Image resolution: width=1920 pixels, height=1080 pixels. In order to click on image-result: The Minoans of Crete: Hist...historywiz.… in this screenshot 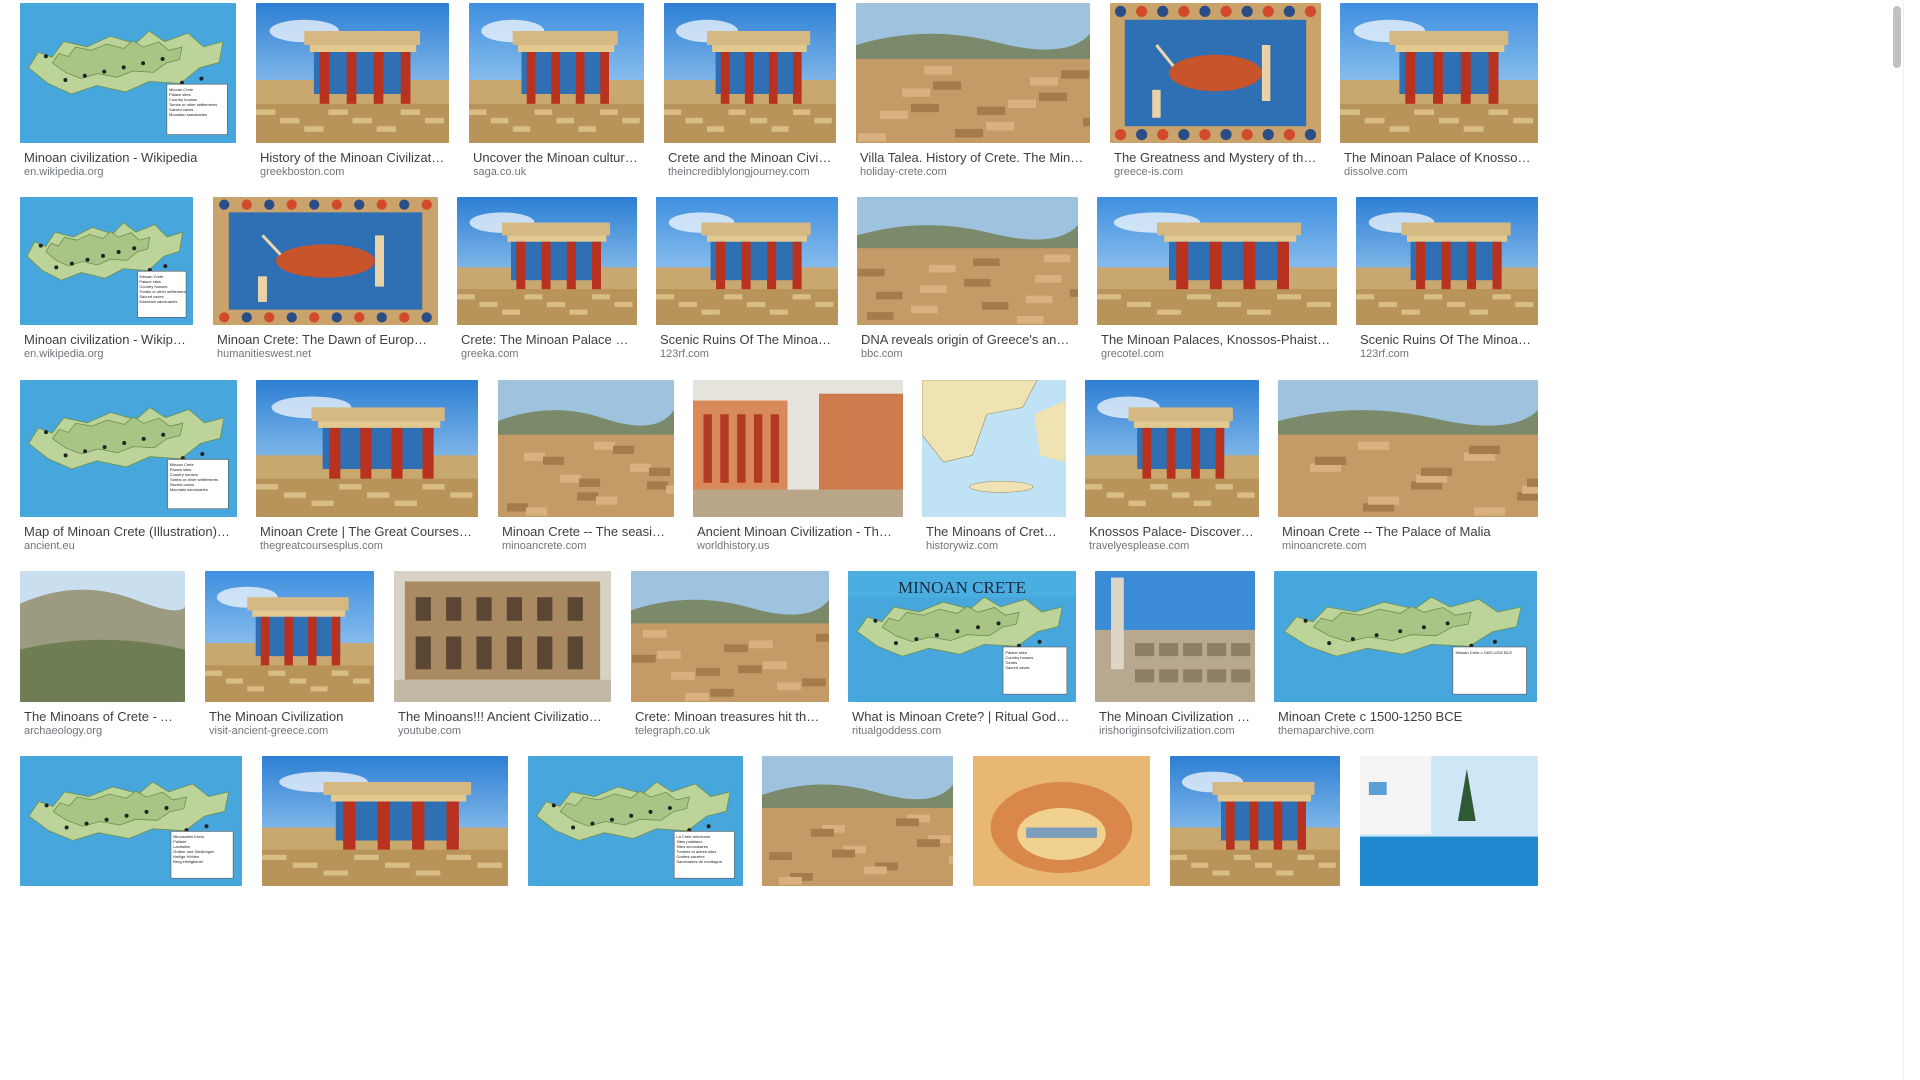, I will do `click(994, 468)`.